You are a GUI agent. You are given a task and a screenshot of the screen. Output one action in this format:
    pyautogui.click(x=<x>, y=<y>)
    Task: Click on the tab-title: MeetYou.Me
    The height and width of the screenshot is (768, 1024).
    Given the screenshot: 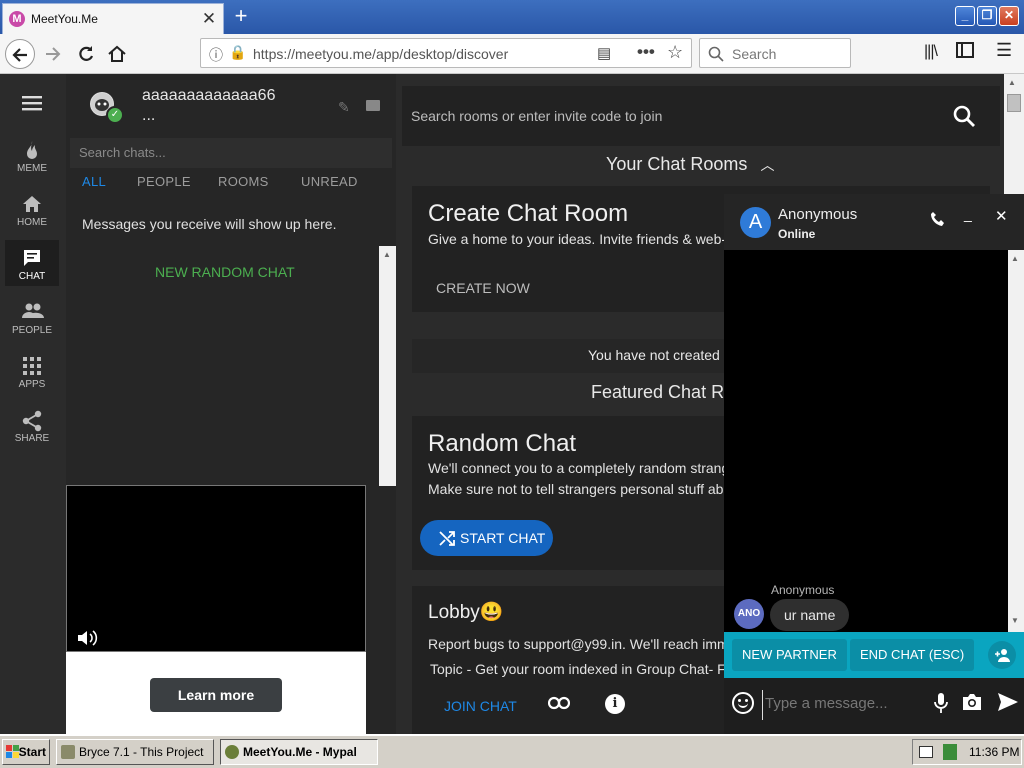 What is the action you would take?
    pyautogui.click(x=64, y=19)
    